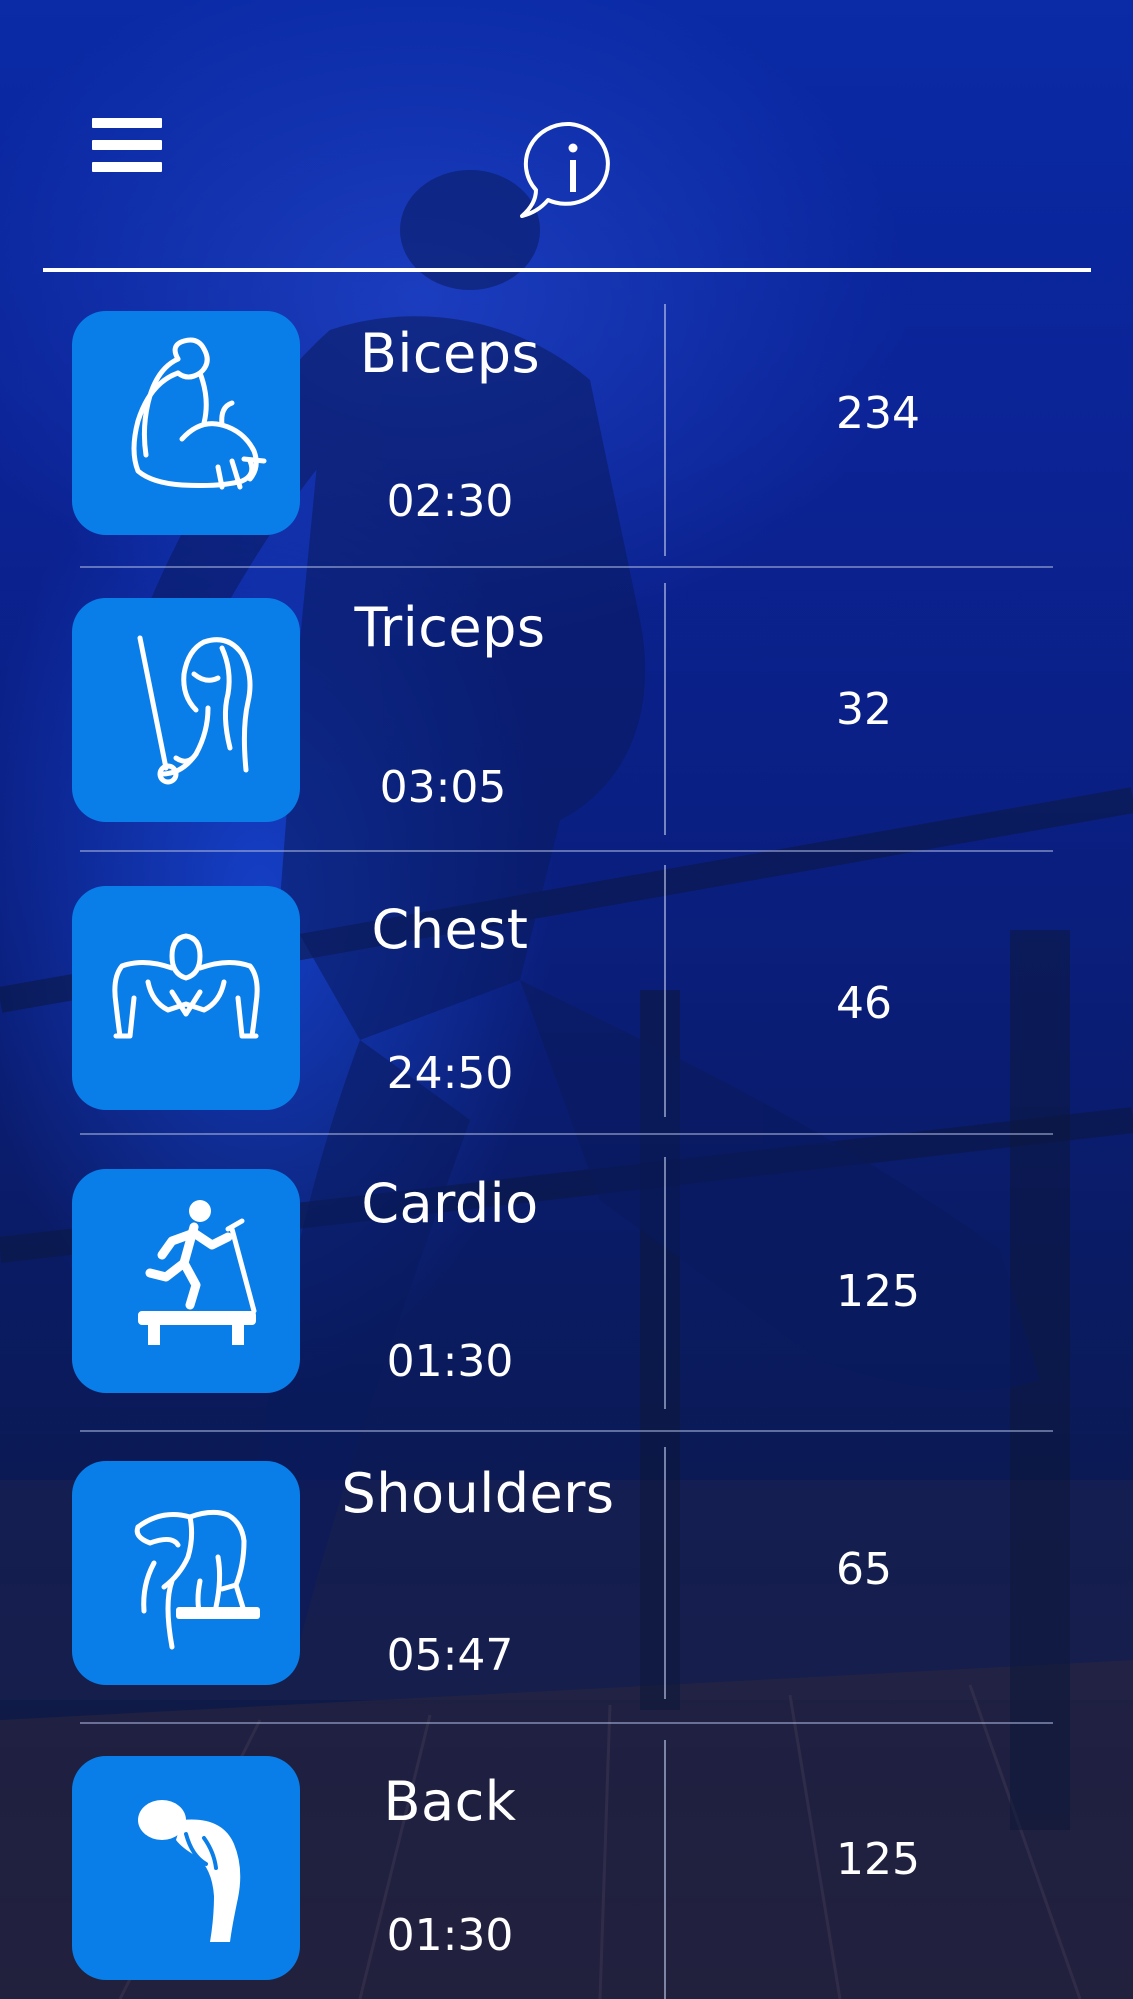 Image resolution: width=1133 pixels, height=1999 pixels. What do you see at coordinates (864, 709) in the screenshot?
I see `exercise-count: 32` at bounding box center [864, 709].